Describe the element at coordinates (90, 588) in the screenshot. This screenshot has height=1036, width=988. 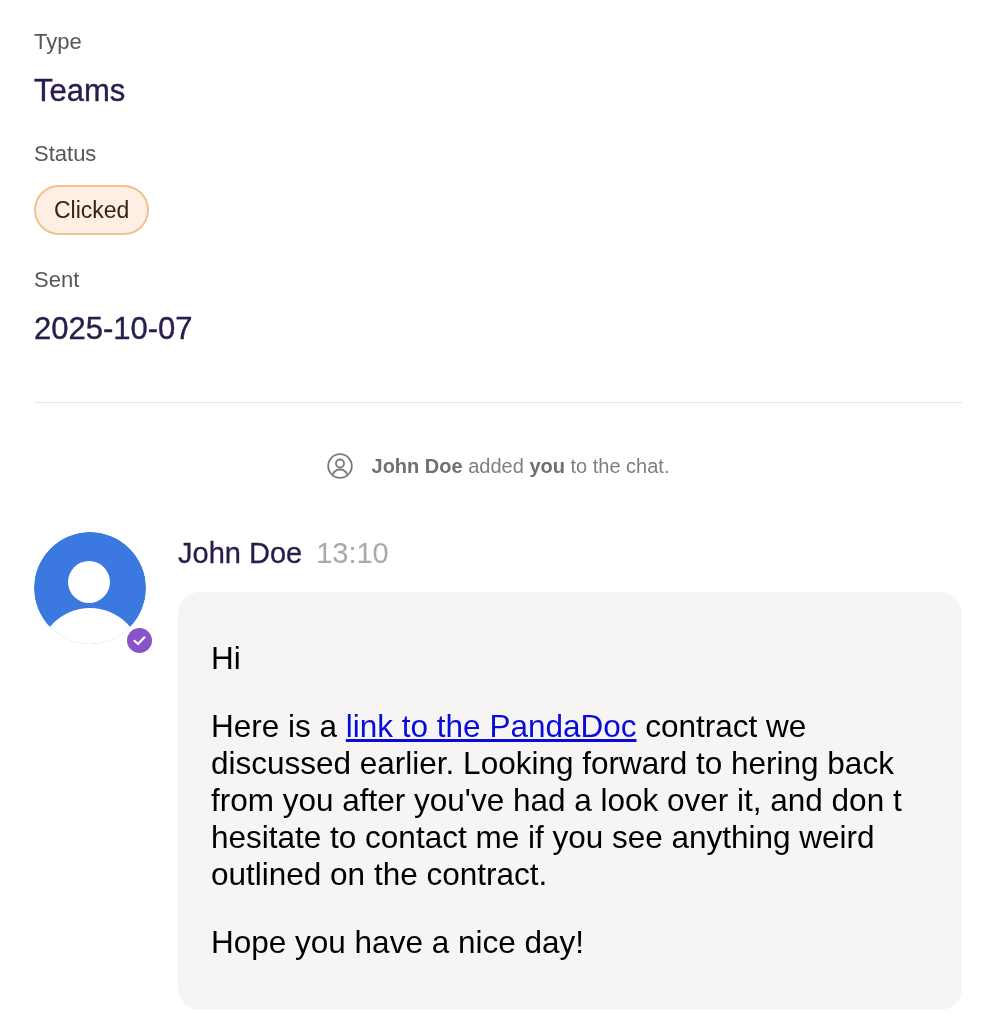
I see `avatar-icon` at that location.